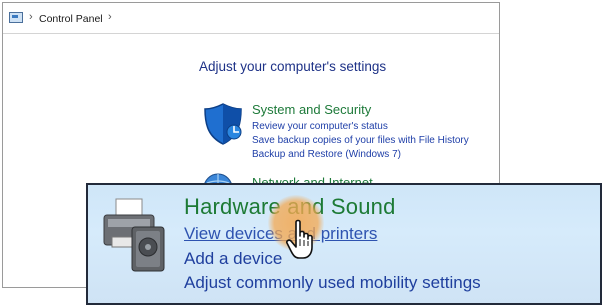  I want to click on link-backup-restore: Backup and Restore (Windows 7), so click(326, 154).